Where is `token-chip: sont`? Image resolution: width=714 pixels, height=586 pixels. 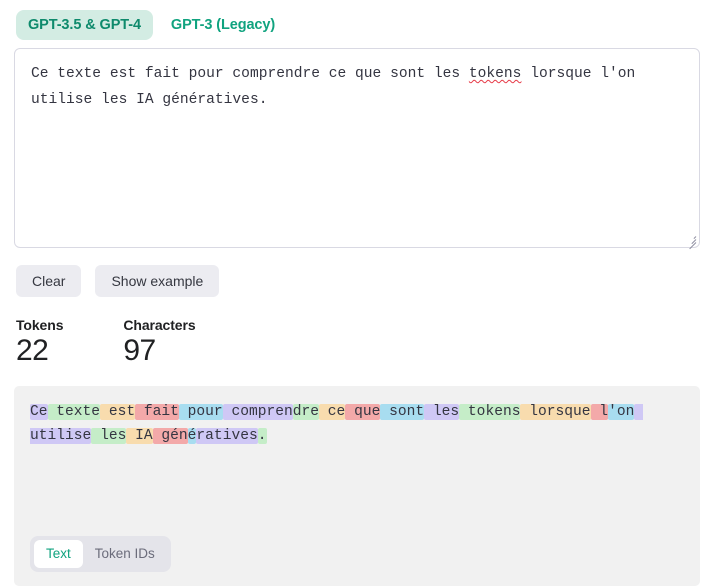
token-chip: sont is located at coordinates (402, 412).